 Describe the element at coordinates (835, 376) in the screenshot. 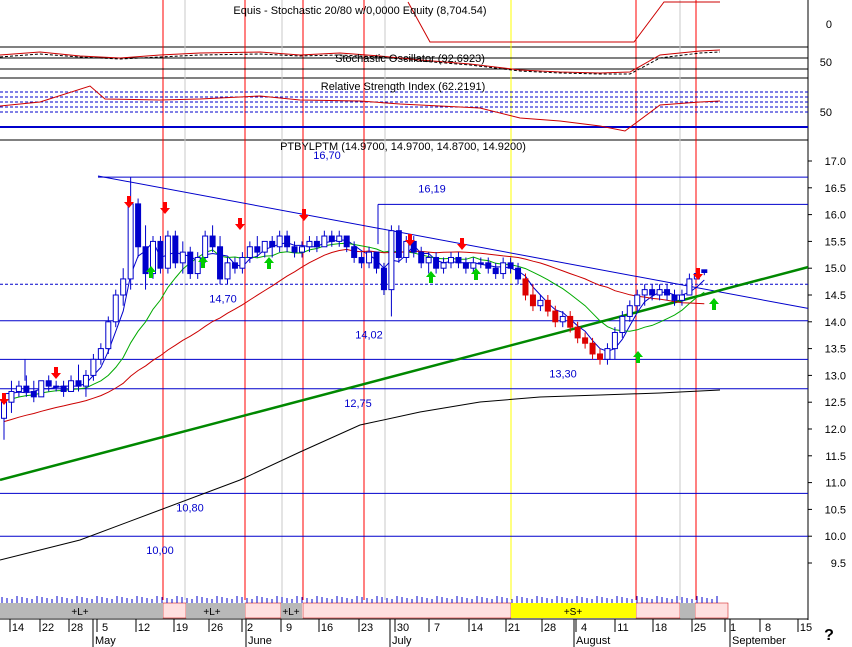

I see `y-axis-label: 13.0` at that location.